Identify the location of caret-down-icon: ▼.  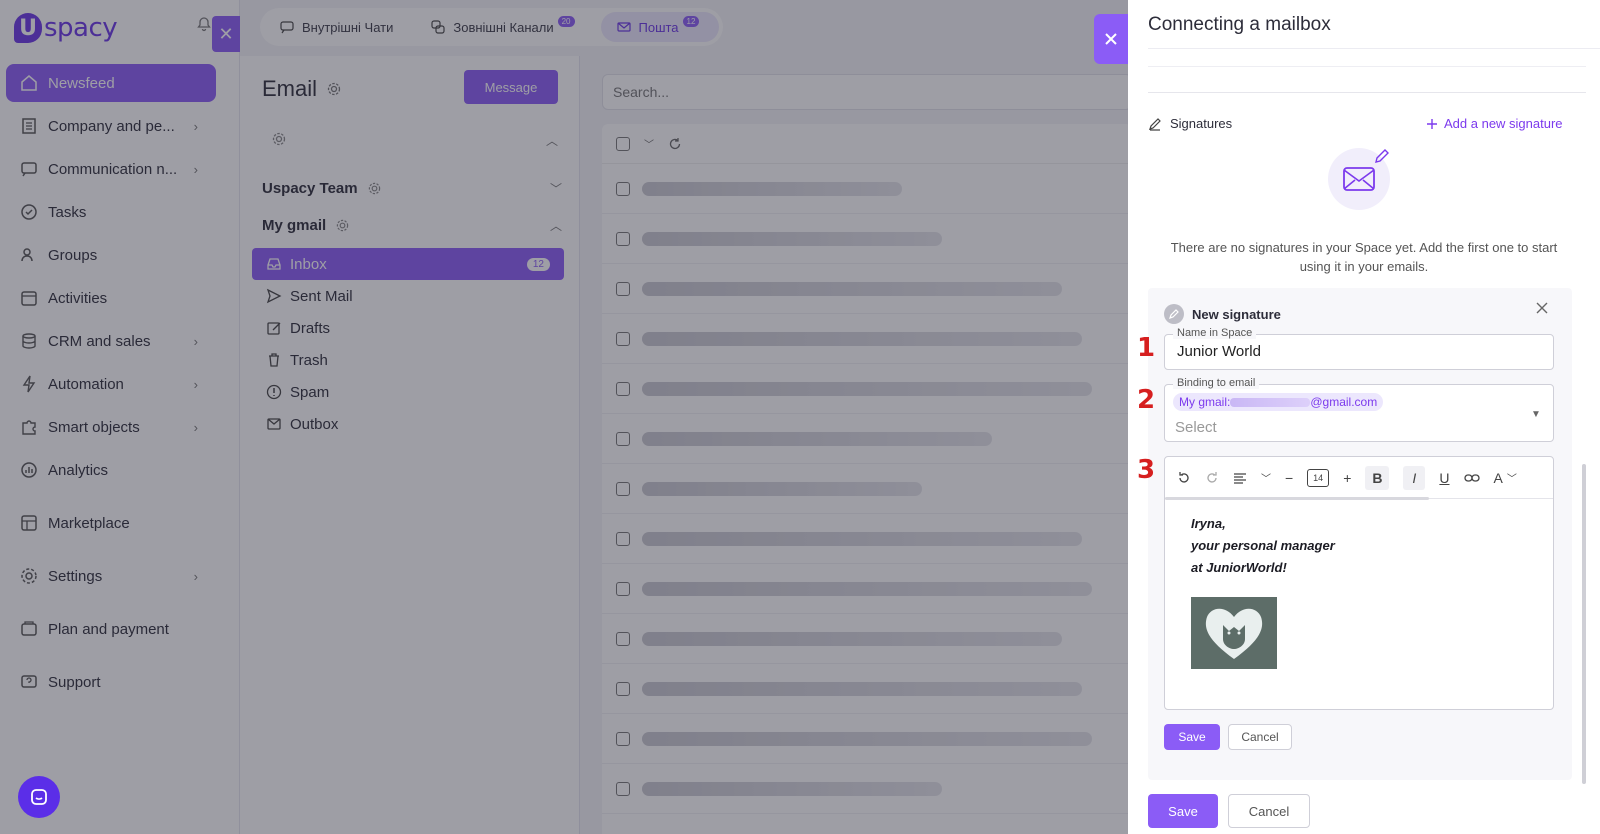
(1536, 414).